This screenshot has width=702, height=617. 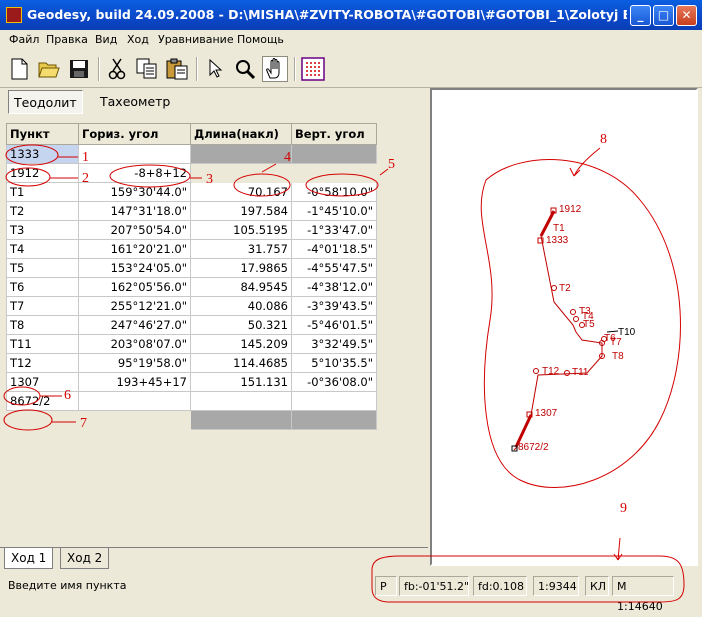 What do you see at coordinates (580, 372) in the screenshot?
I see `map-label: T11` at bounding box center [580, 372].